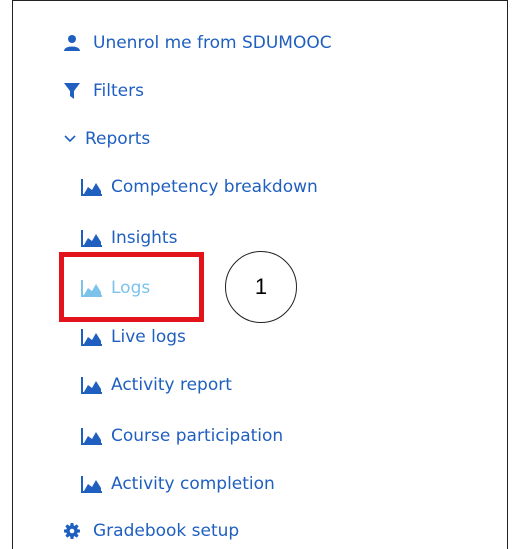  Describe the element at coordinates (74, 91) in the screenshot. I see `filter-icon` at that location.